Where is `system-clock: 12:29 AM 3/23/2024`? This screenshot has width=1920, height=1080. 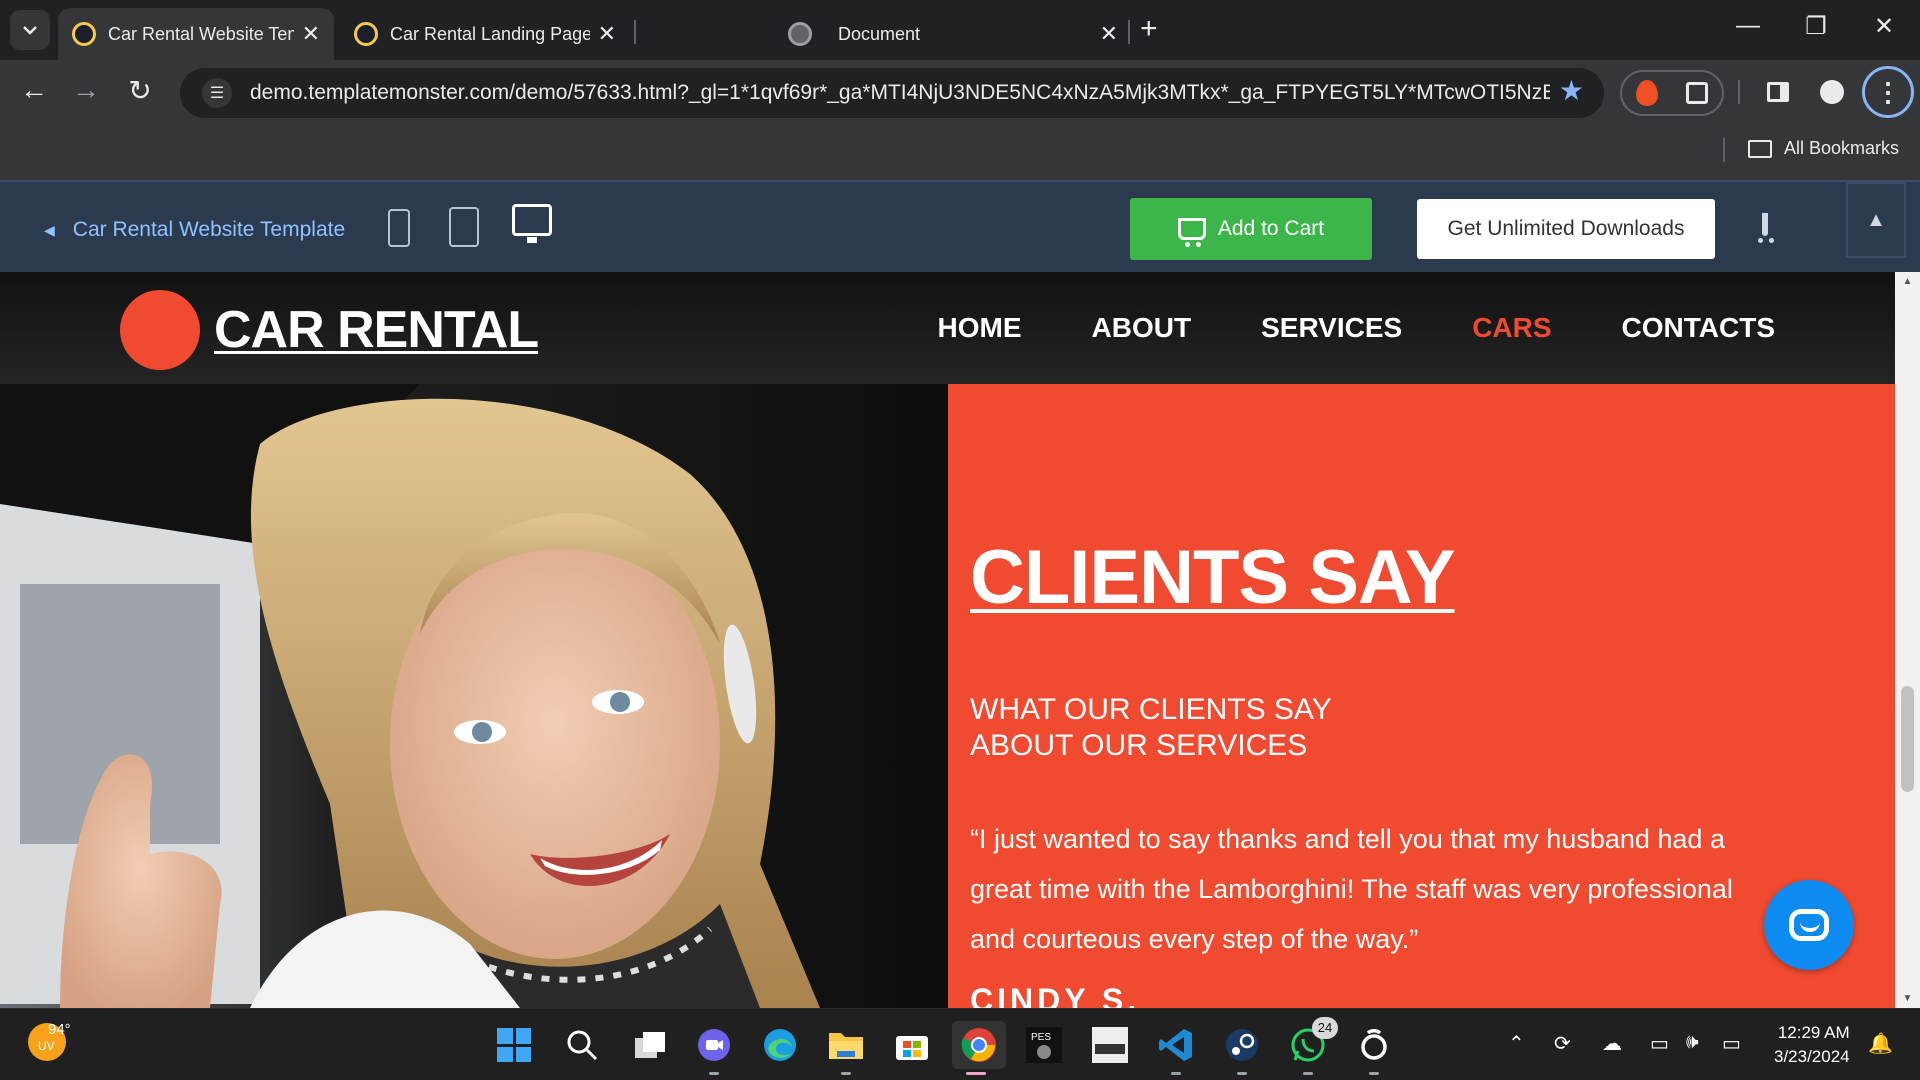
system-clock: 12:29 AM 3/23/2024 is located at coordinates (1812, 1045).